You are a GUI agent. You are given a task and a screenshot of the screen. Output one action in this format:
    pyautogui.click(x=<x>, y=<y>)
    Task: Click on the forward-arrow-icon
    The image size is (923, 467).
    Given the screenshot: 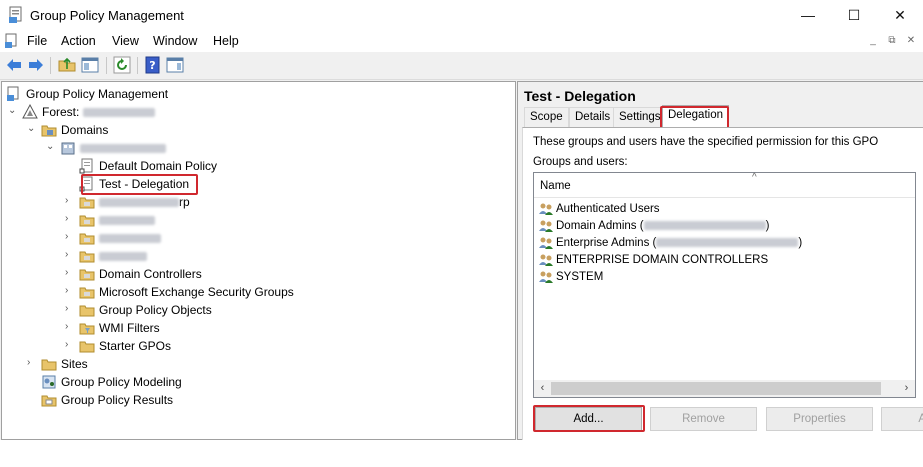 What is the action you would take?
    pyautogui.click(x=36, y=65)
    